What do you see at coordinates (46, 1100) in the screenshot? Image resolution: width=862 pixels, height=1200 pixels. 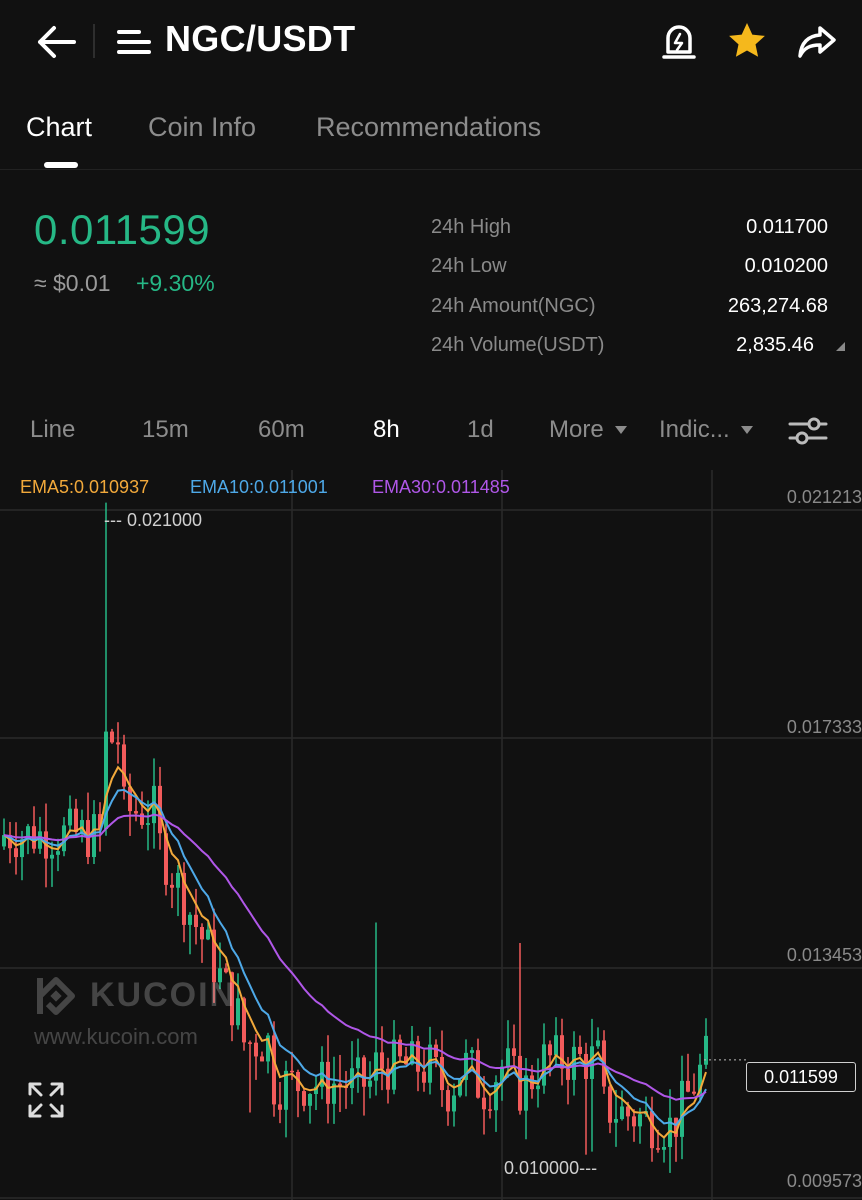 I see `fullscreen-expand-icon` at bounding box center [46, 1100].